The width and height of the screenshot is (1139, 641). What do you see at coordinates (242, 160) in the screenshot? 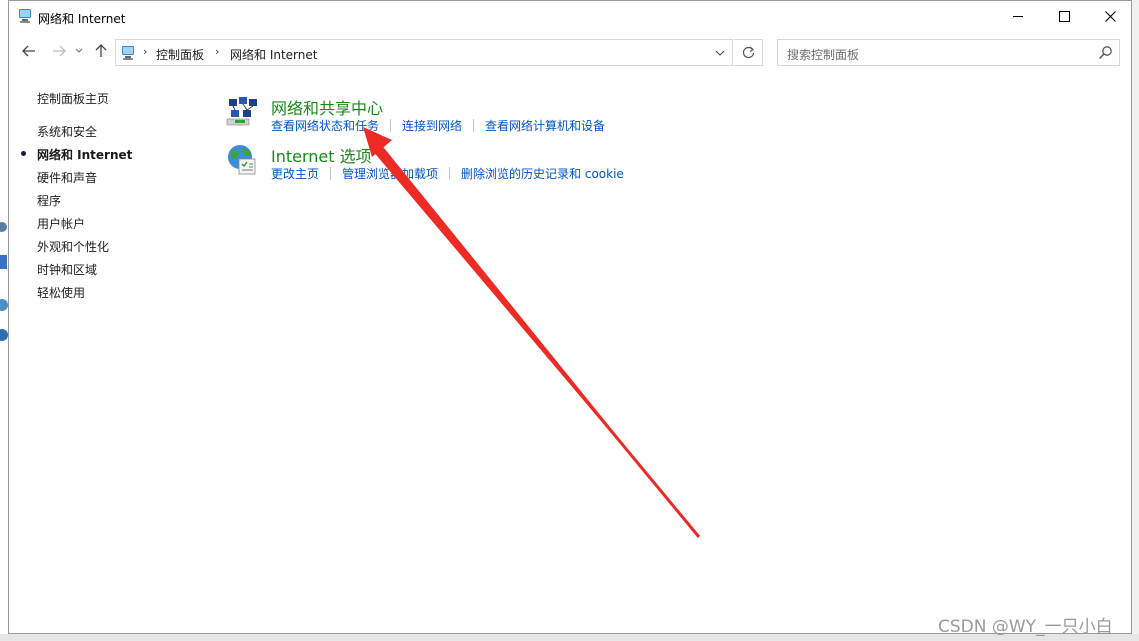
I see `internet-options-icon` at bounding box center [242, 160].